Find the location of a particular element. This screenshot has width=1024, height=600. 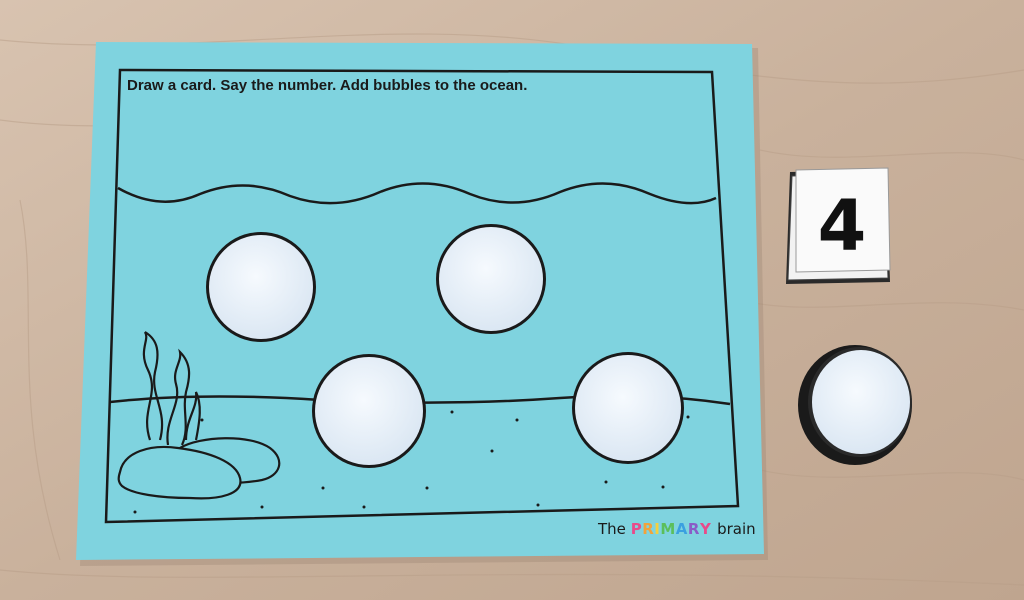

brand-logo: The PRIMARY brain is located at coordinates (677, 529).